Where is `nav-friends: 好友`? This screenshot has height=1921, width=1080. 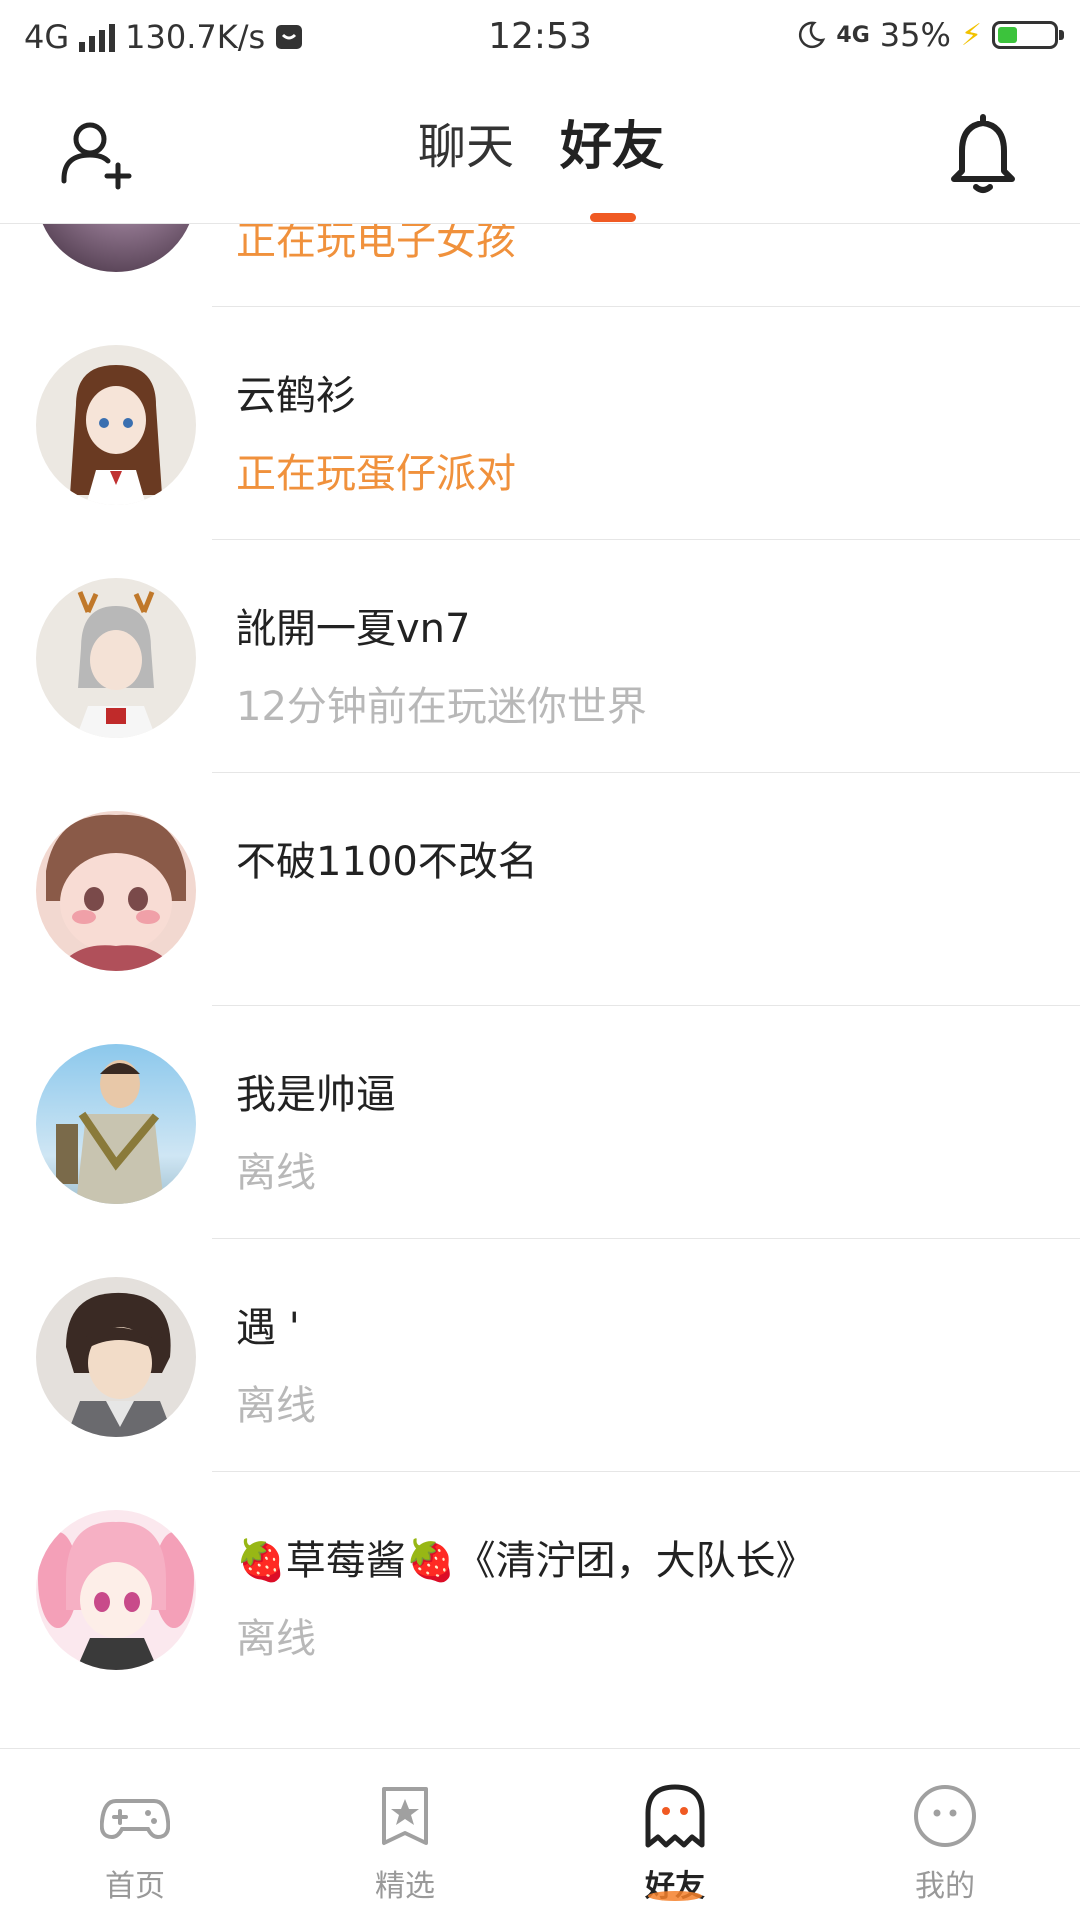 nav-friends: 好友 is located at coordinates (675, 1835).